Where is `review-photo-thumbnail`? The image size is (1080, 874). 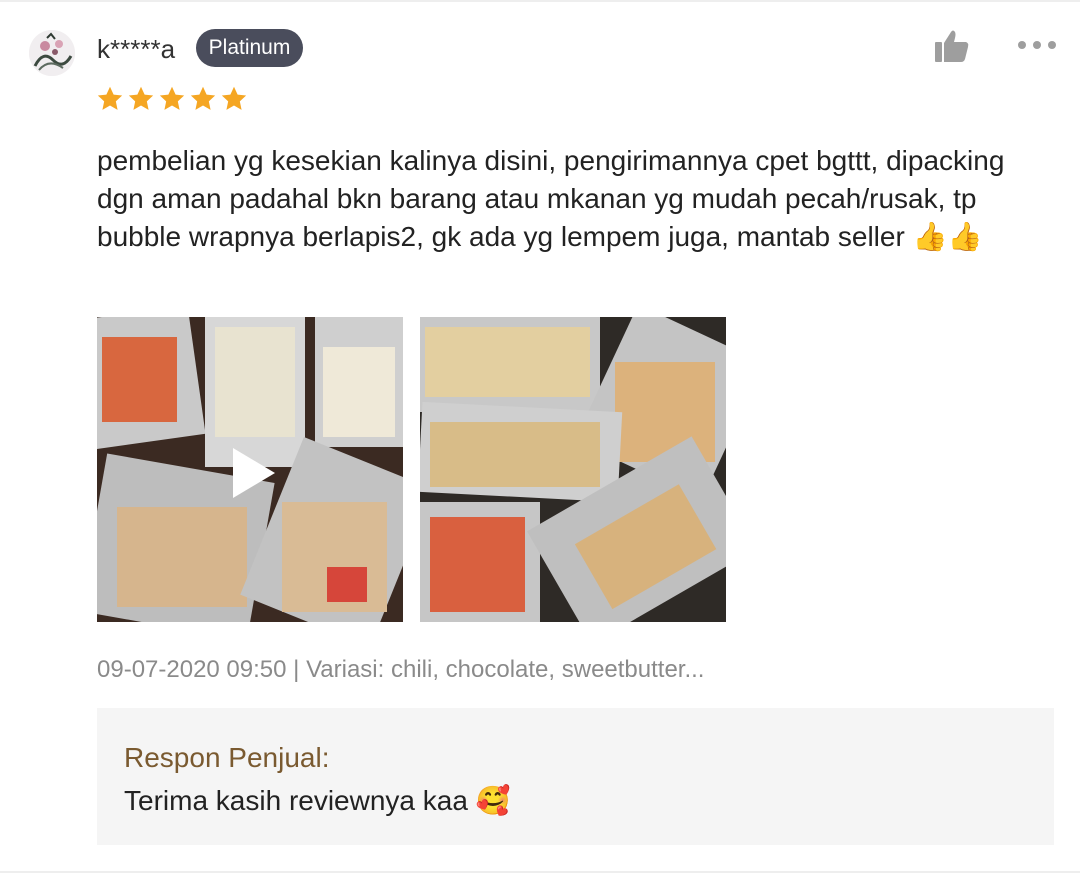
review-photo-thumbnail is located at coordinates (573, 469).